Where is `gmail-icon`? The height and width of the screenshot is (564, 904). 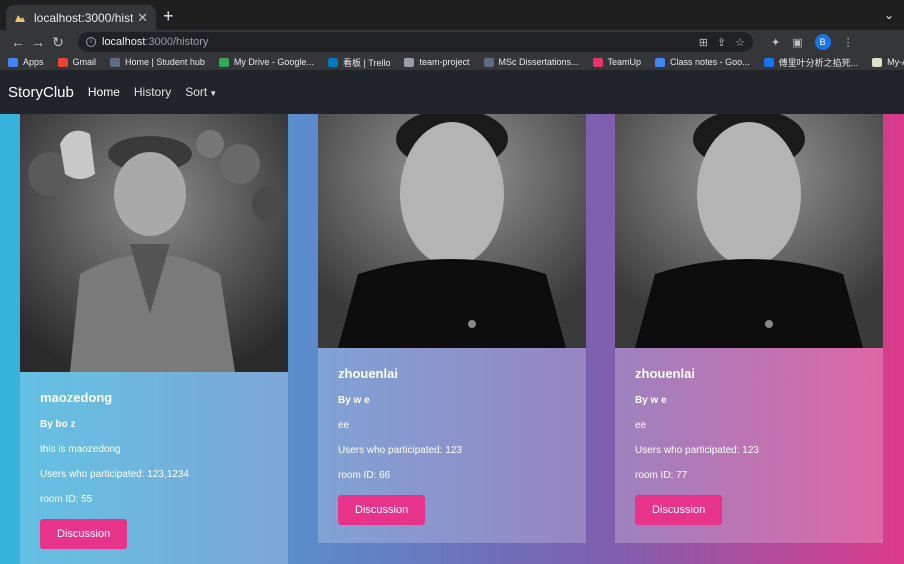 gmail-icon is located at coordinates (62, 62).